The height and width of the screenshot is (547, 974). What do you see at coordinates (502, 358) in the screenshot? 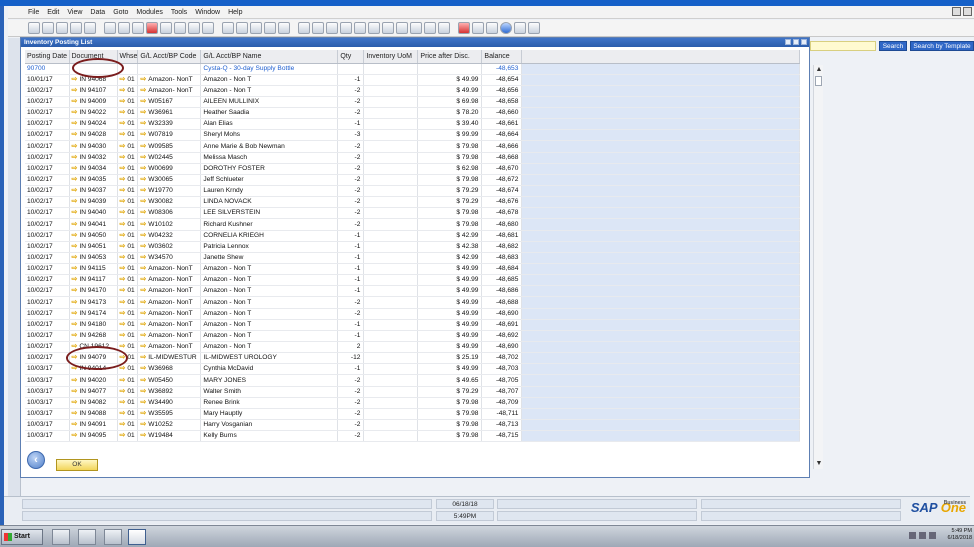
I see `balance-cell: -48,702` at bounding box center [502, 358].